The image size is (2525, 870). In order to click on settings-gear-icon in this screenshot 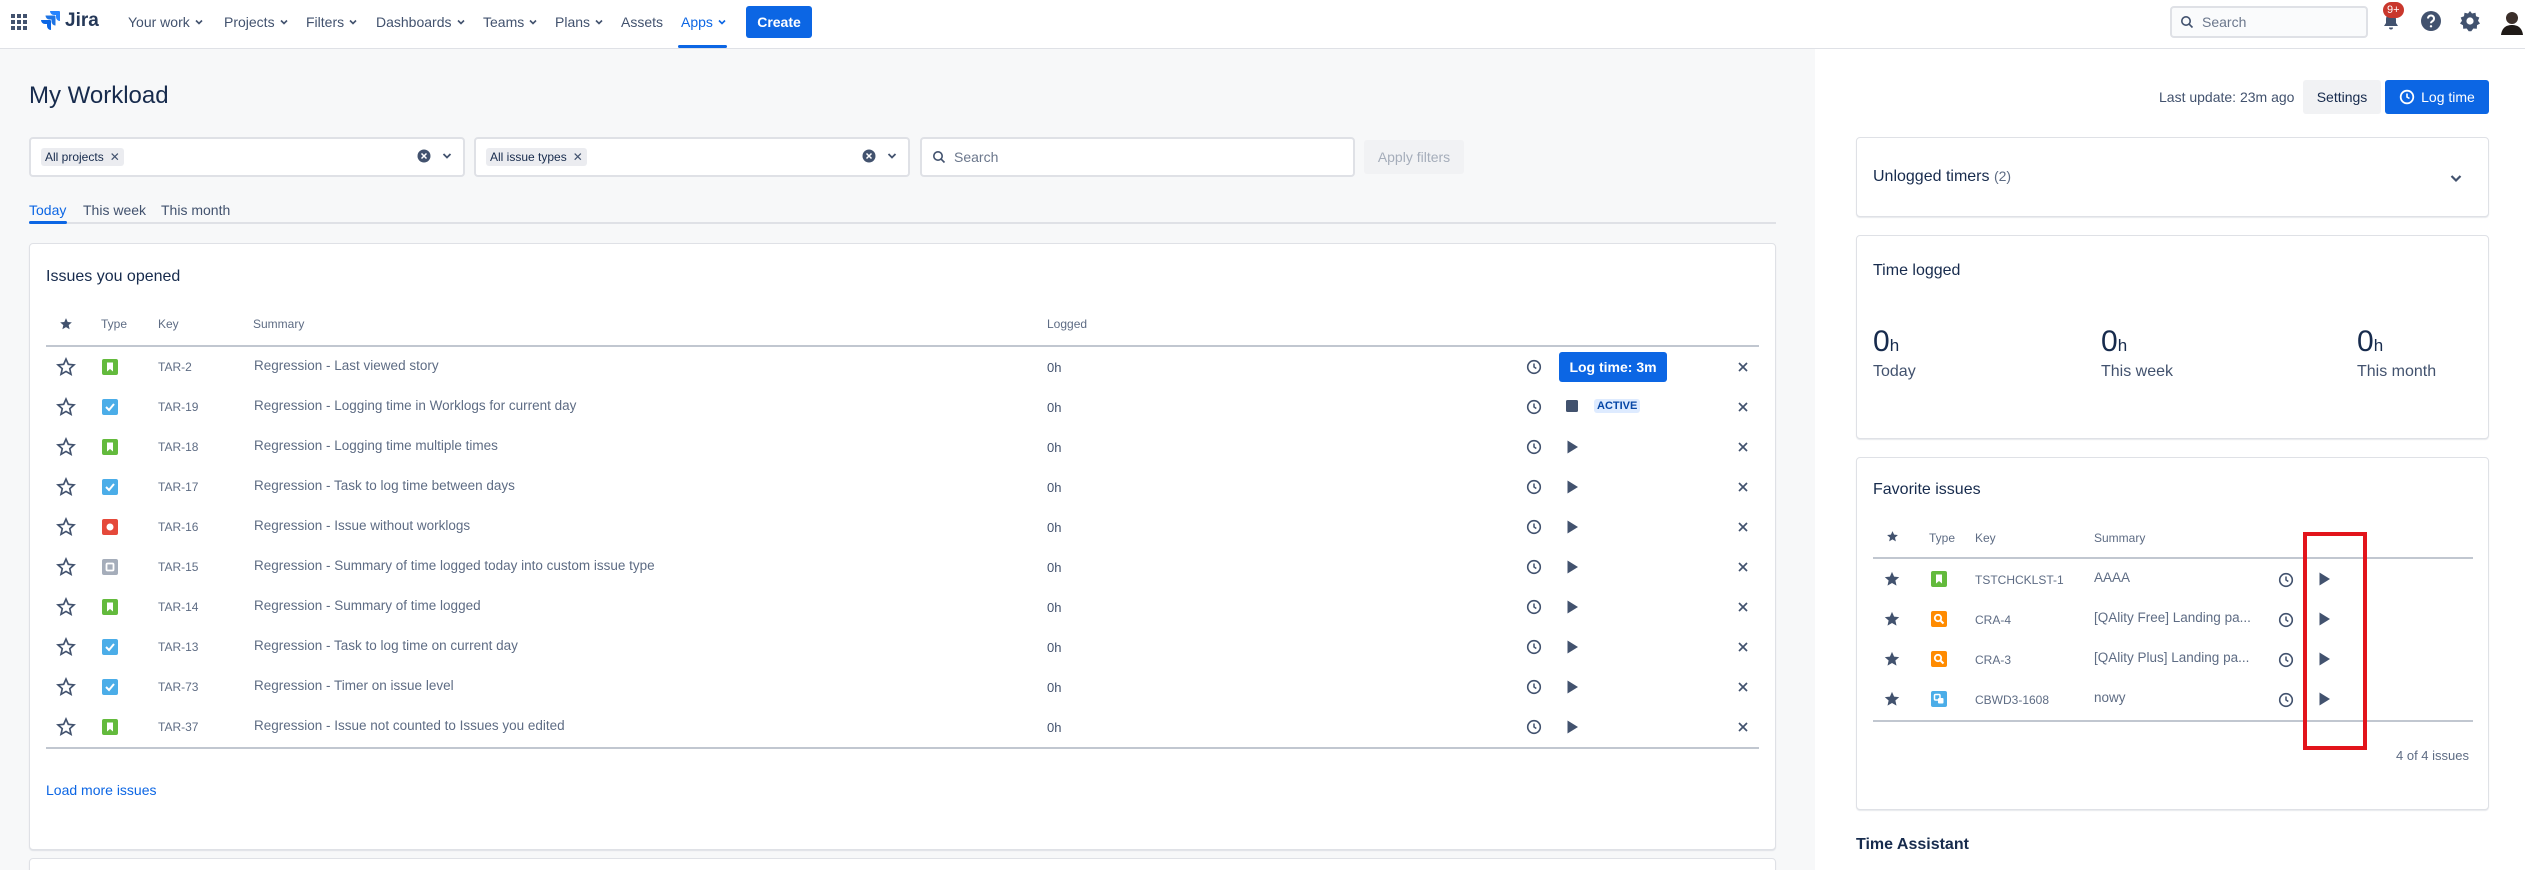, I will do `click(2470, 21)`.